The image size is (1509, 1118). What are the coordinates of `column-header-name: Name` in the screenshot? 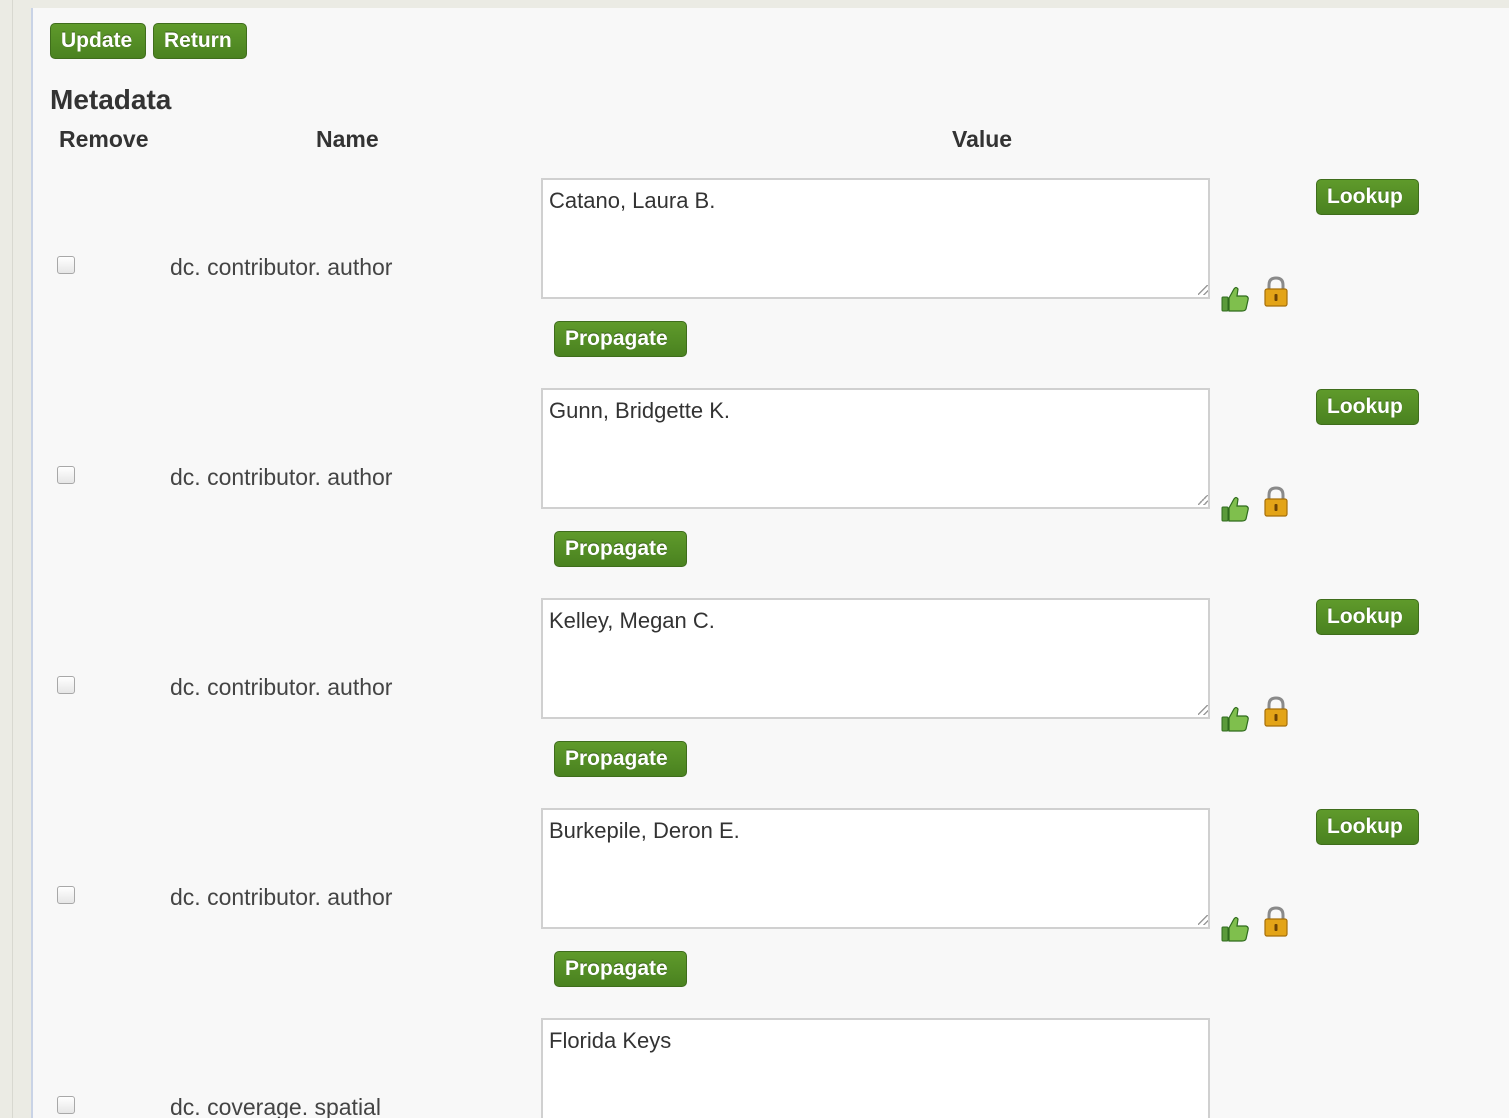 It's located at (347, 139).